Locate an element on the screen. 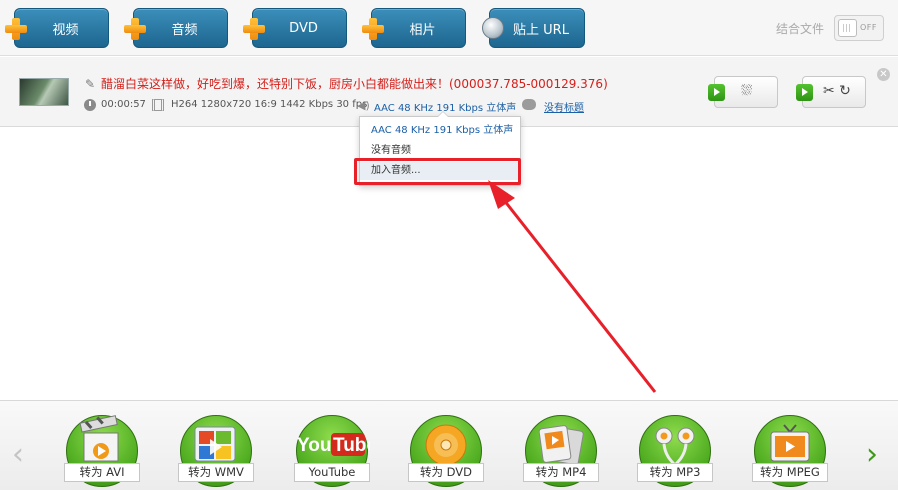 This screenshot has width=898, height=490. tv-icon is located at coordinates (790, 443).